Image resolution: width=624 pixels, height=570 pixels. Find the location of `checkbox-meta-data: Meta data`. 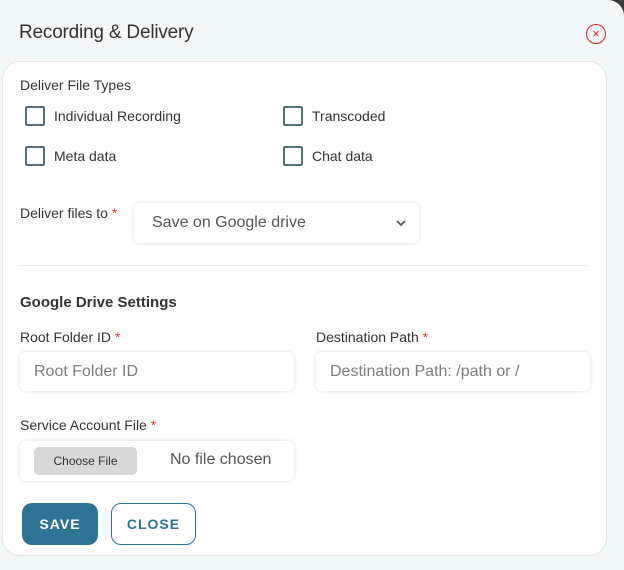

checkbox-meta-data: Meta data is located at coordinates (70, 156).